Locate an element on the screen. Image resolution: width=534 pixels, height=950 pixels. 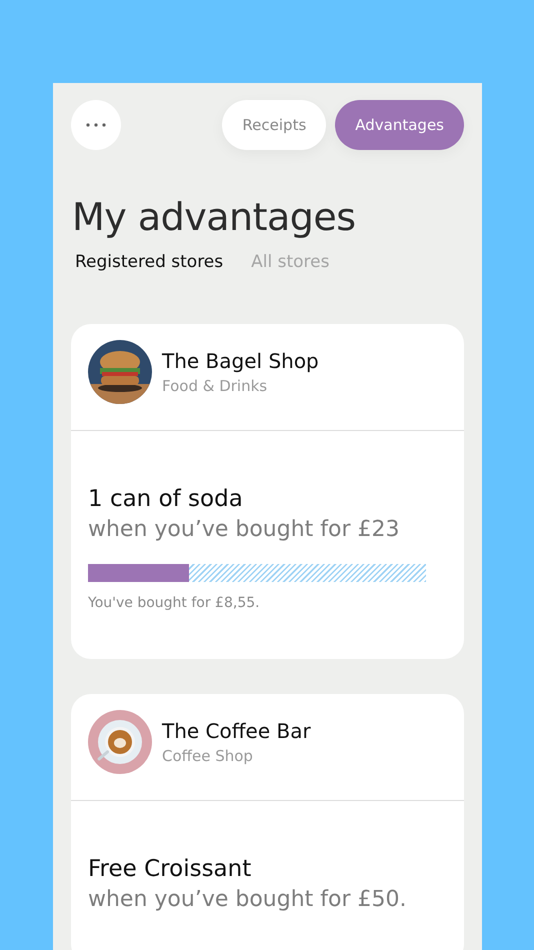
filter-tab: All stores is located at coordinates (290, 262).